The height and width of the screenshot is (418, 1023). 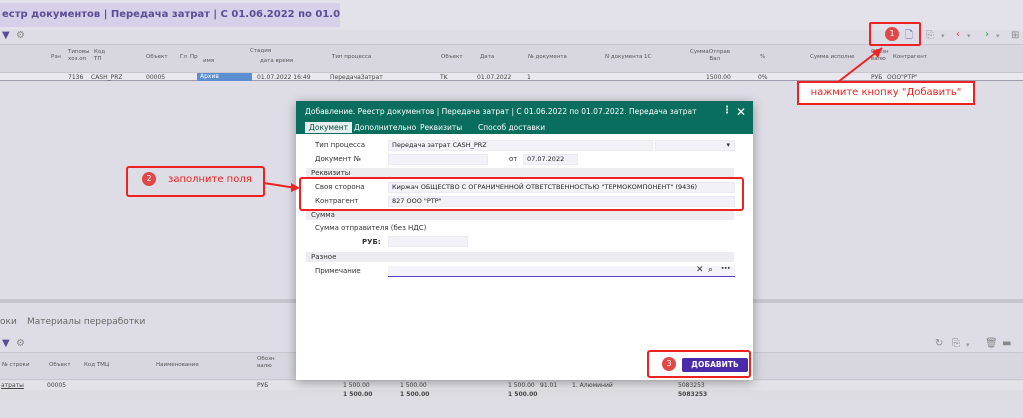 I want to click on process-type-field: Передача затрат CASH_PRZ, so click(x=520, y=145).